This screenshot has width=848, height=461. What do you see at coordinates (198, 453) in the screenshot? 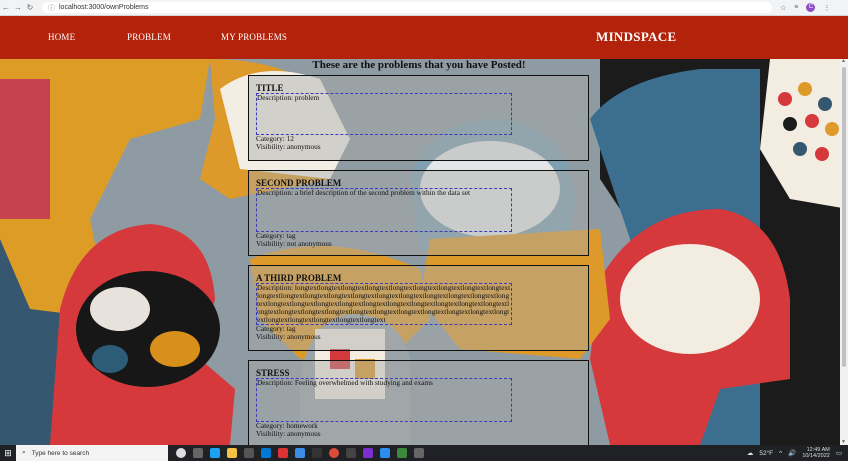
I see `task-view-icon` at bounding box center [198, 453].